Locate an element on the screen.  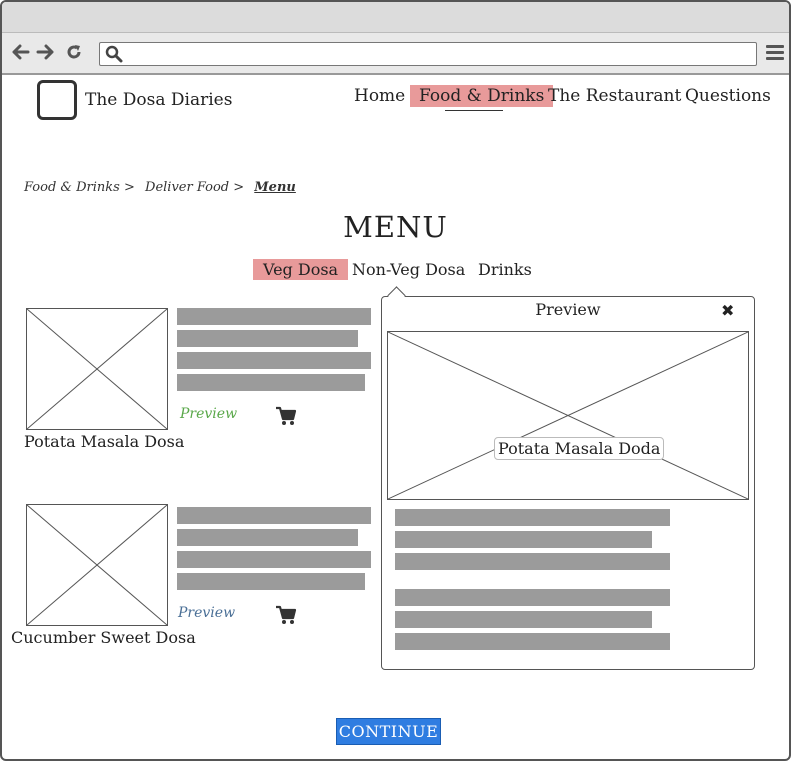
address-bar is located at coordinates (428, 54).